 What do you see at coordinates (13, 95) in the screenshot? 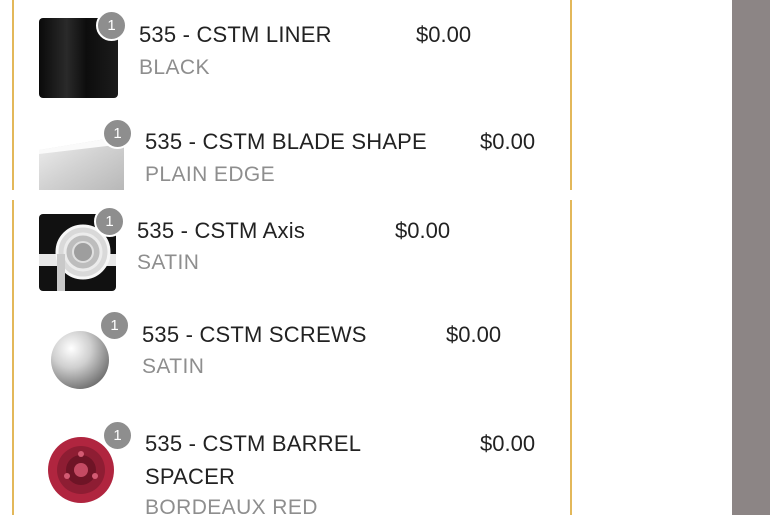
I see `left-border-top` at bounding box center [13, 95].